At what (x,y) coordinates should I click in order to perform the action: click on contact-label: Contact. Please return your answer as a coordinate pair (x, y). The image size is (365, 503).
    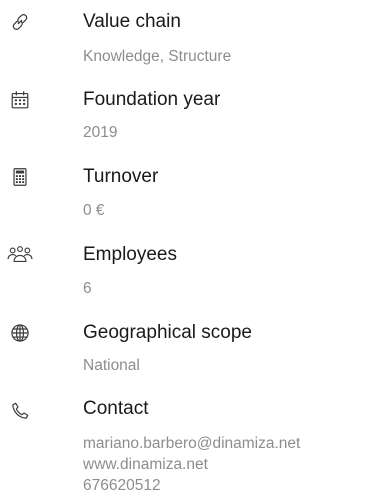
    Looking at the image, I should click on (116, 408).